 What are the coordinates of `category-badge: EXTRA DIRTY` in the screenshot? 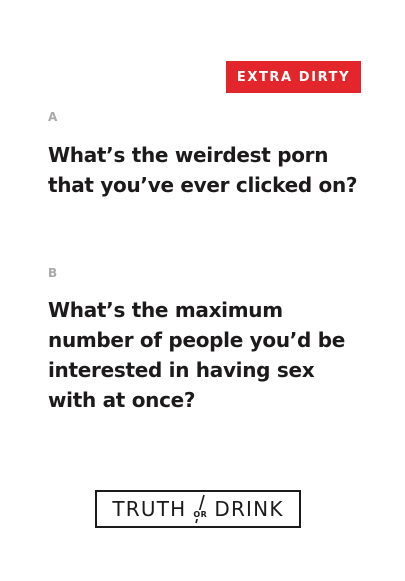 It's located at (293, 77).